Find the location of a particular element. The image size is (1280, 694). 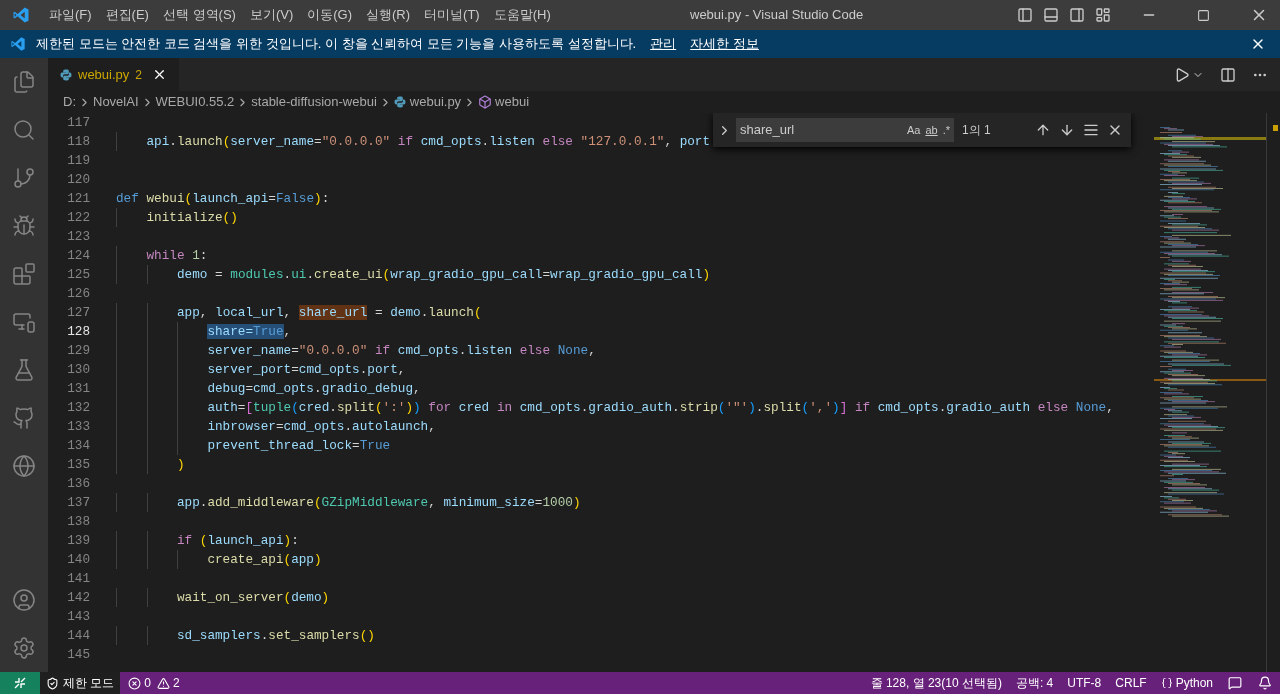

line-number: 142 is located at coordinates (78, 598).